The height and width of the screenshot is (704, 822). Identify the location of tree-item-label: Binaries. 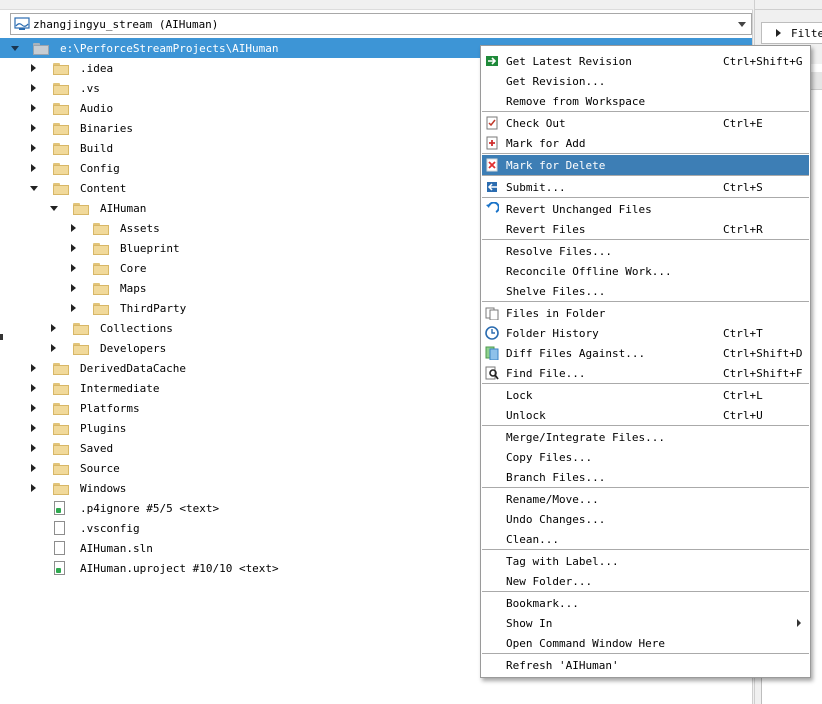
(106, 128).